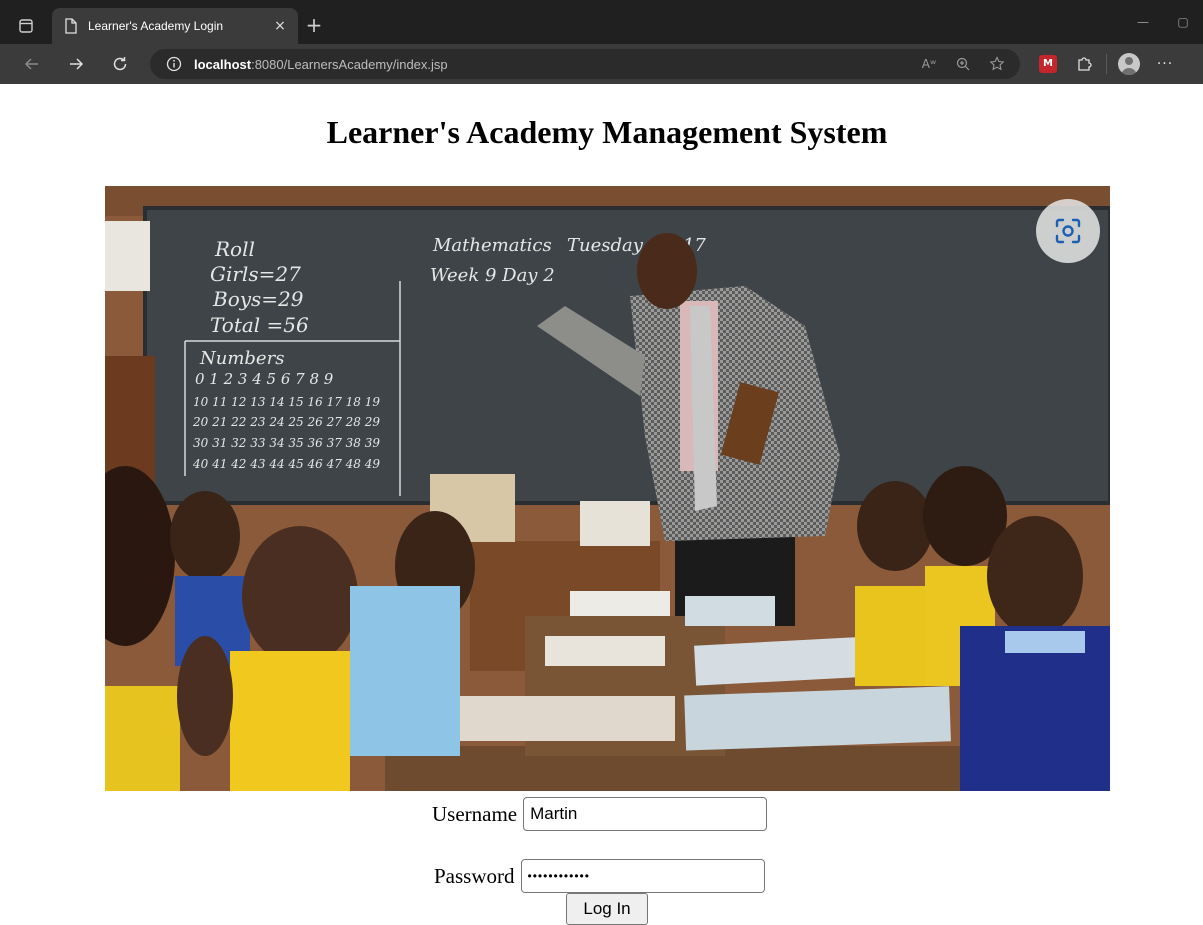 This screenshot has width=1203, height=925. I want to click on puzzle-icon, so click(1085, 64).